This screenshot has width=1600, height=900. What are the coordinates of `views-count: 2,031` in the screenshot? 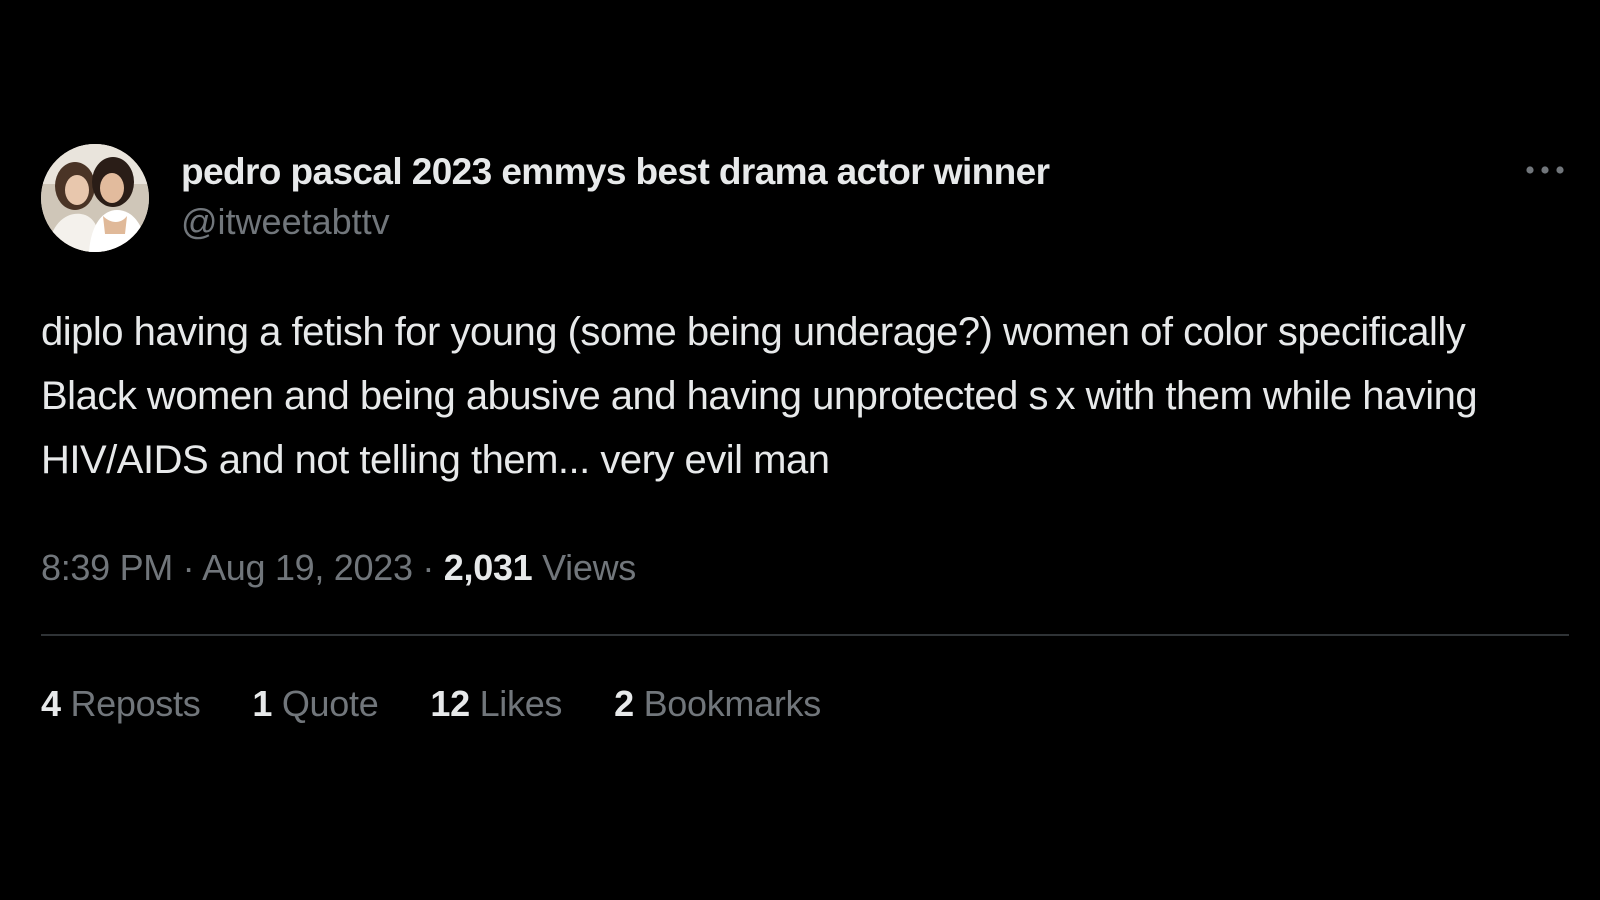 It's located at (488, 567).